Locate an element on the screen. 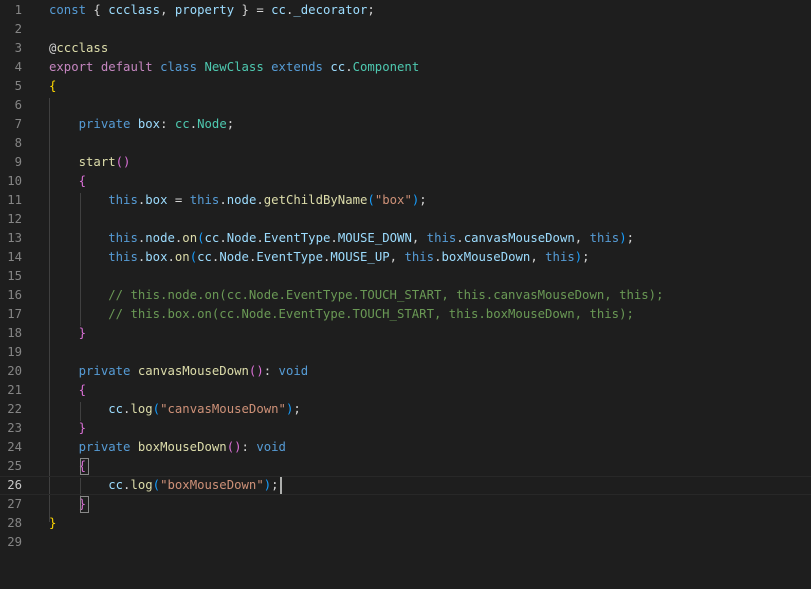 This screenshot has width=811, height=589. line-number: 7 is located at coordinates (18, 124).